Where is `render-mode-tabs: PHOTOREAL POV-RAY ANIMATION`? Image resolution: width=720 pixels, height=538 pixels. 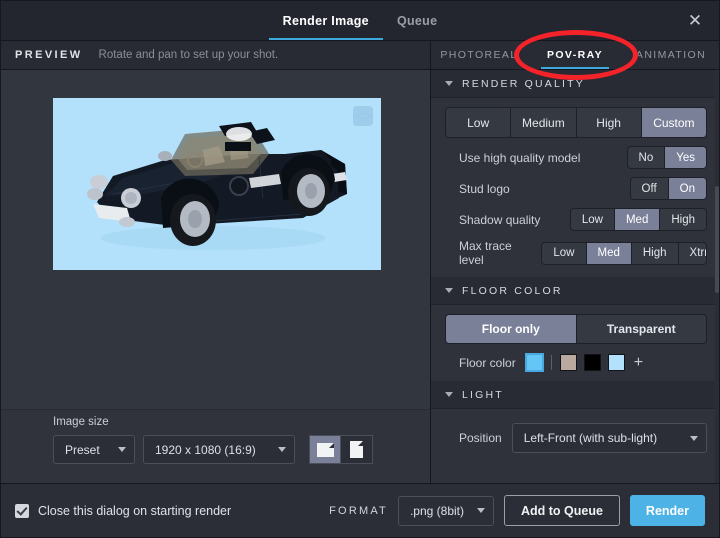 render-mode-tabs: PHOTOREAL POV-RAY ANIMATION is located at coordinates (575, 55).